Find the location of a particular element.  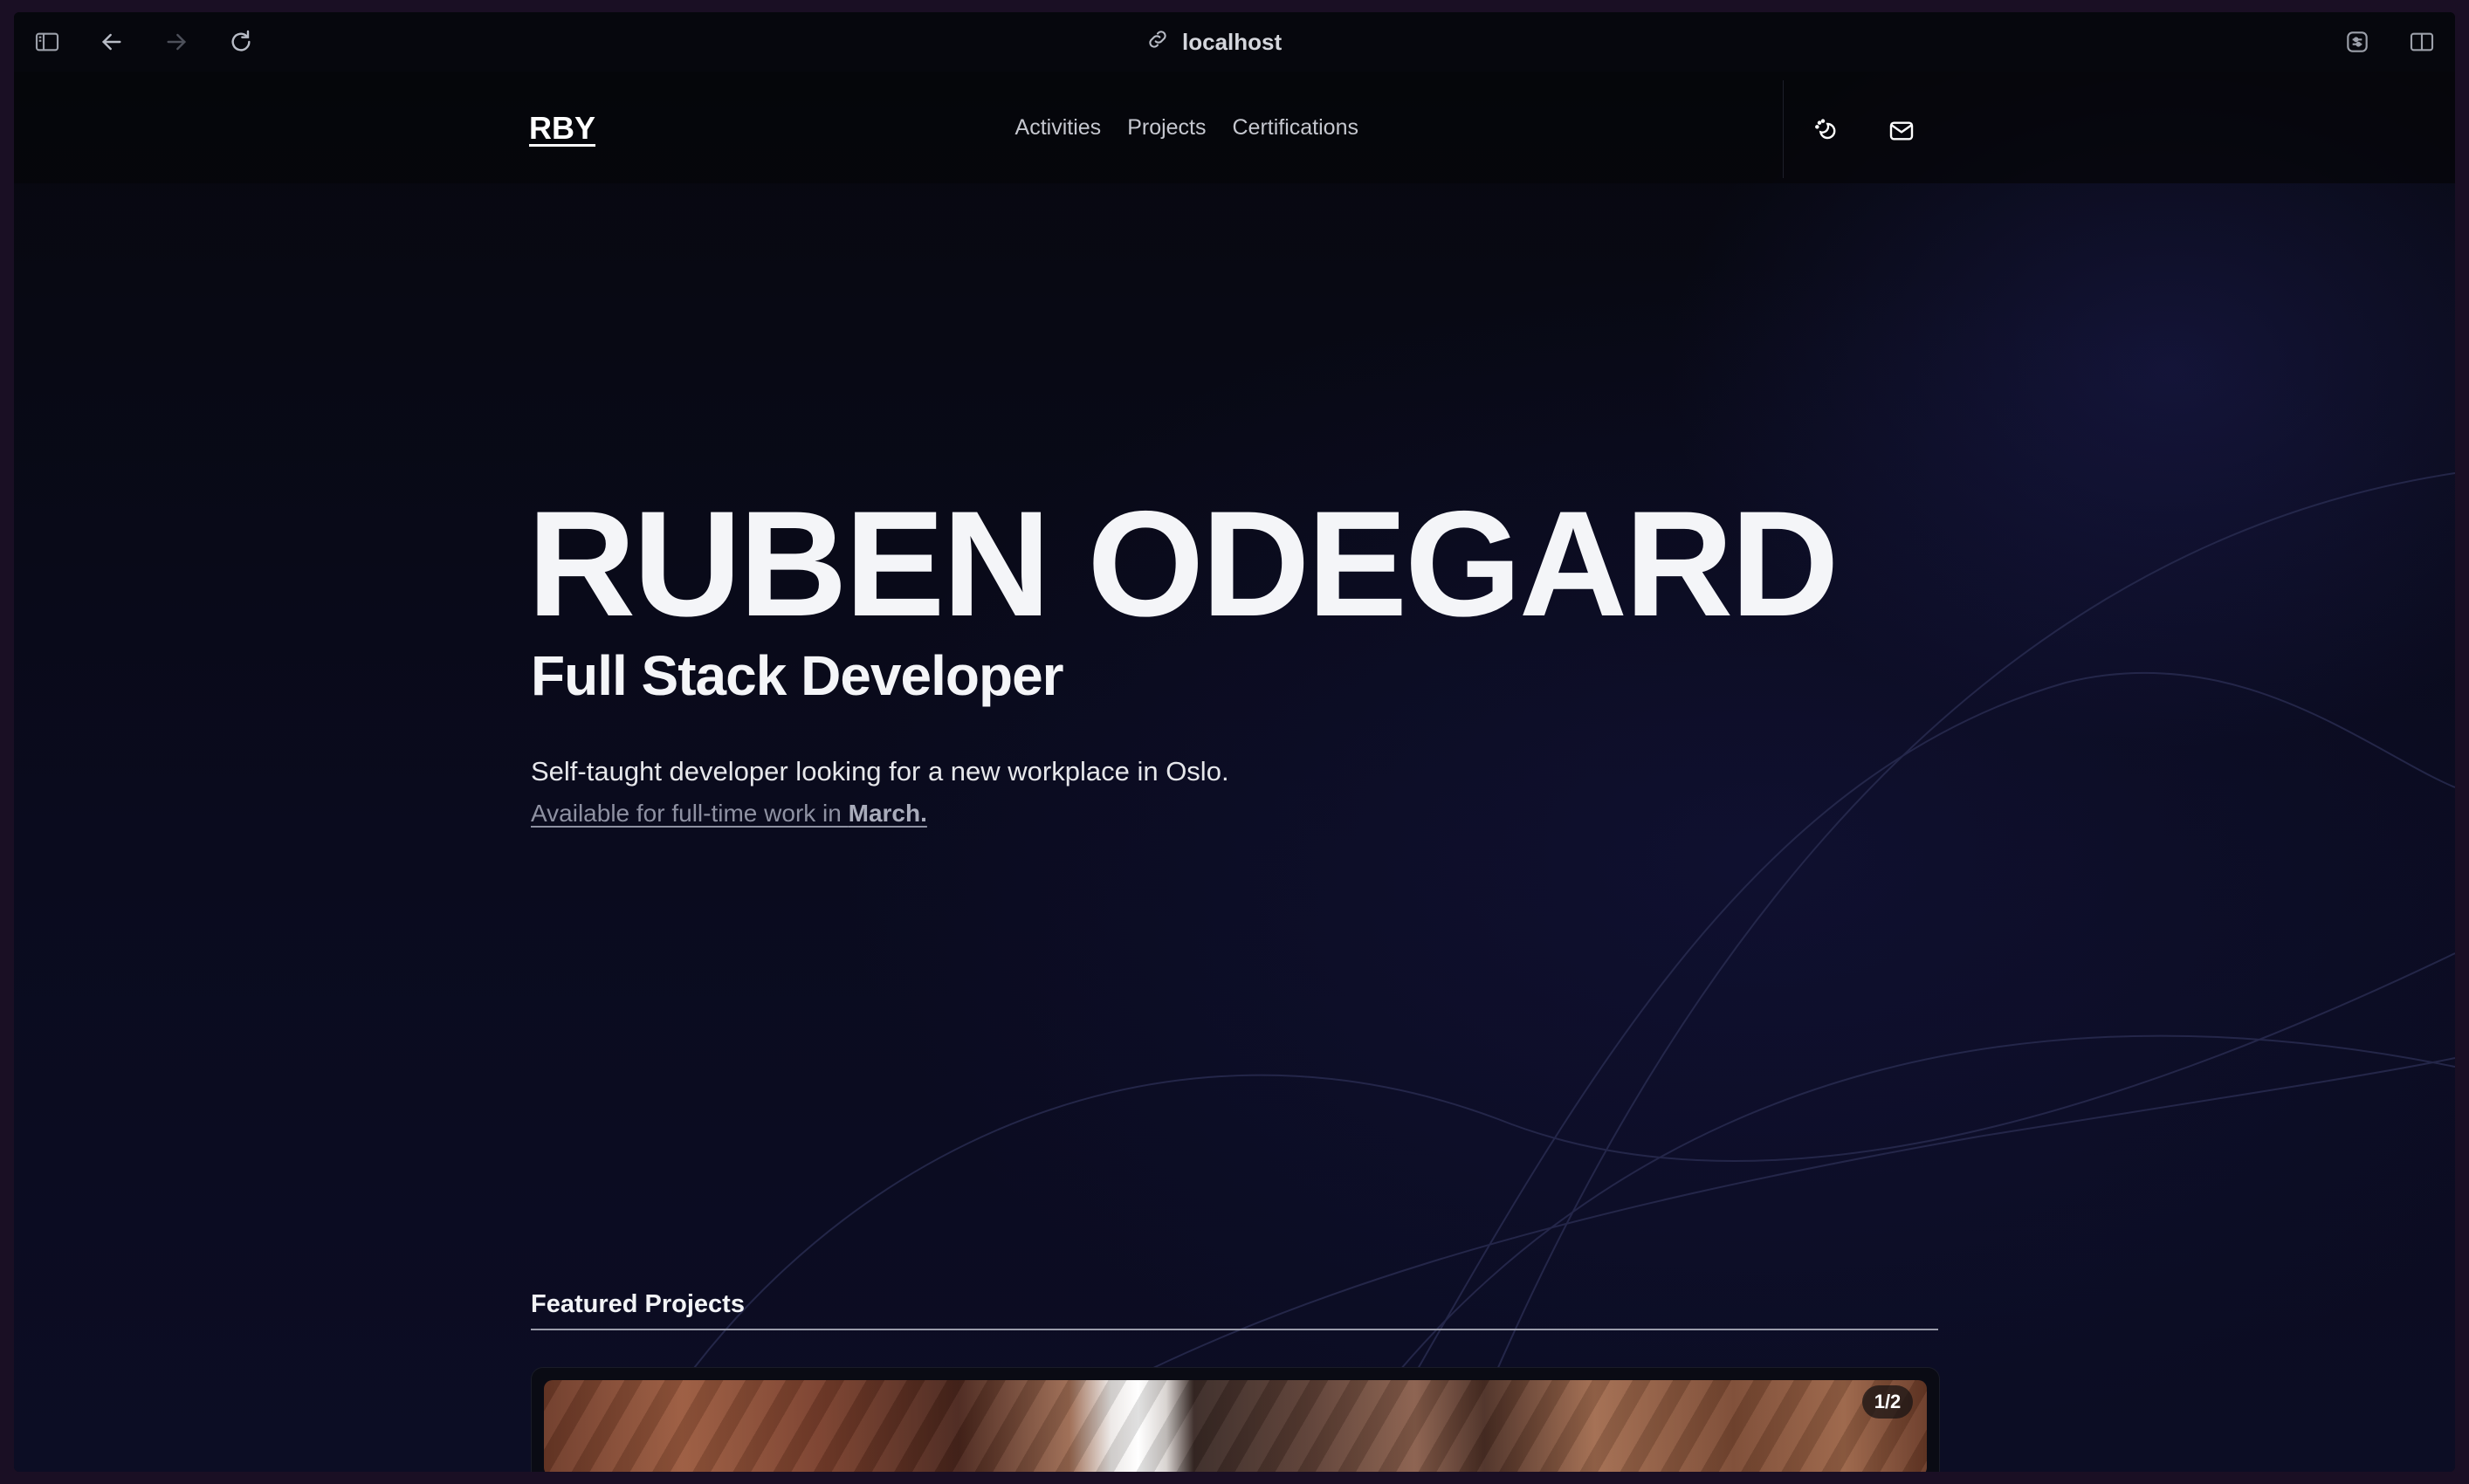

back-arrow-icon is located at coordinates (111, 42).